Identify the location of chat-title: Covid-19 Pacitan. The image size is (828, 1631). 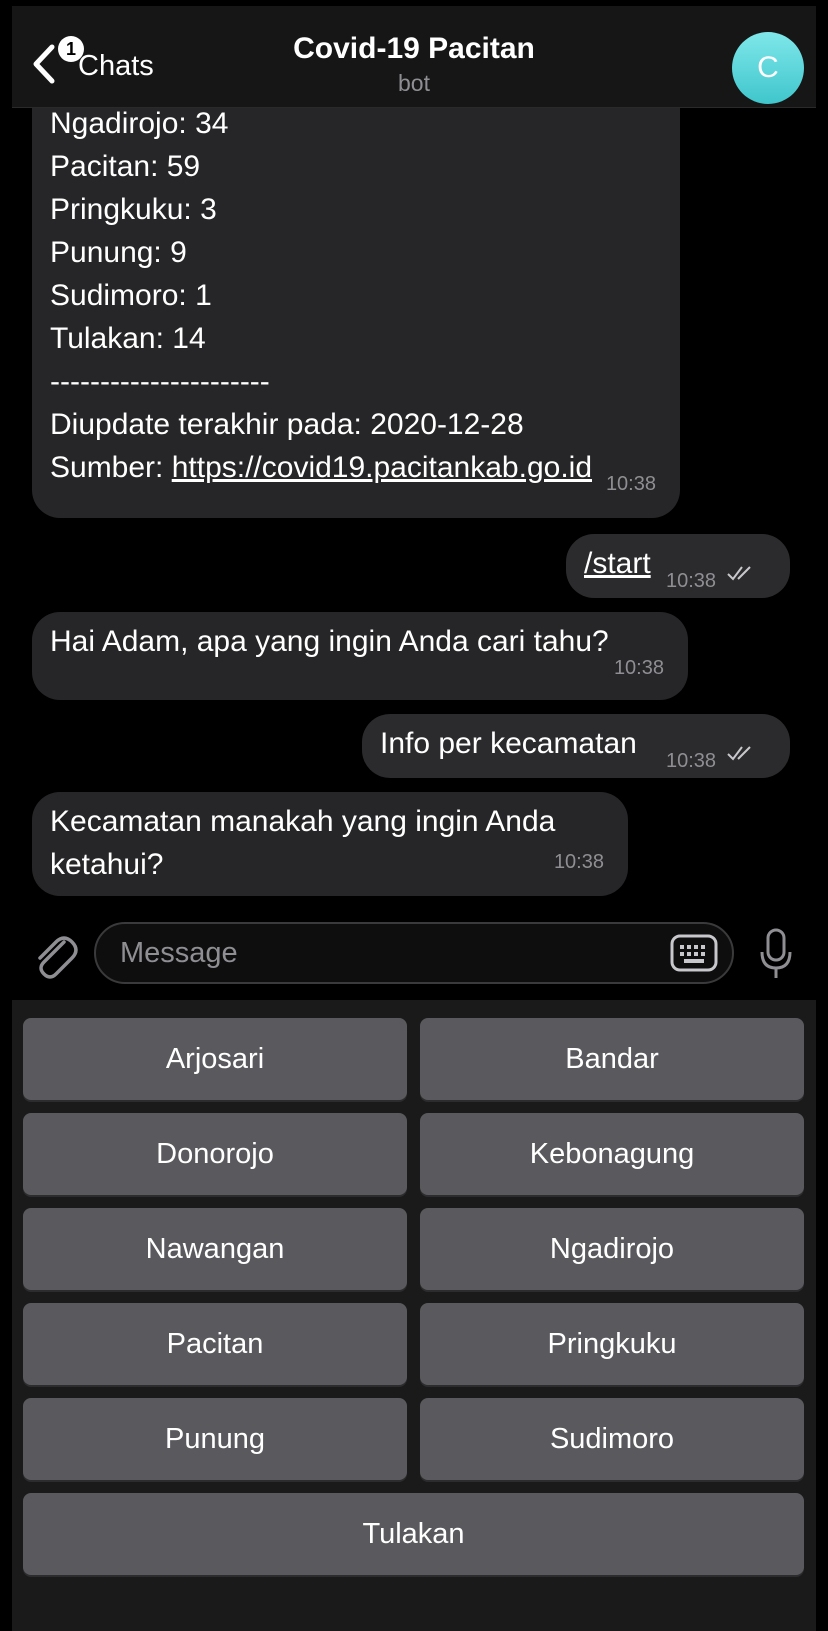
(414, 48).